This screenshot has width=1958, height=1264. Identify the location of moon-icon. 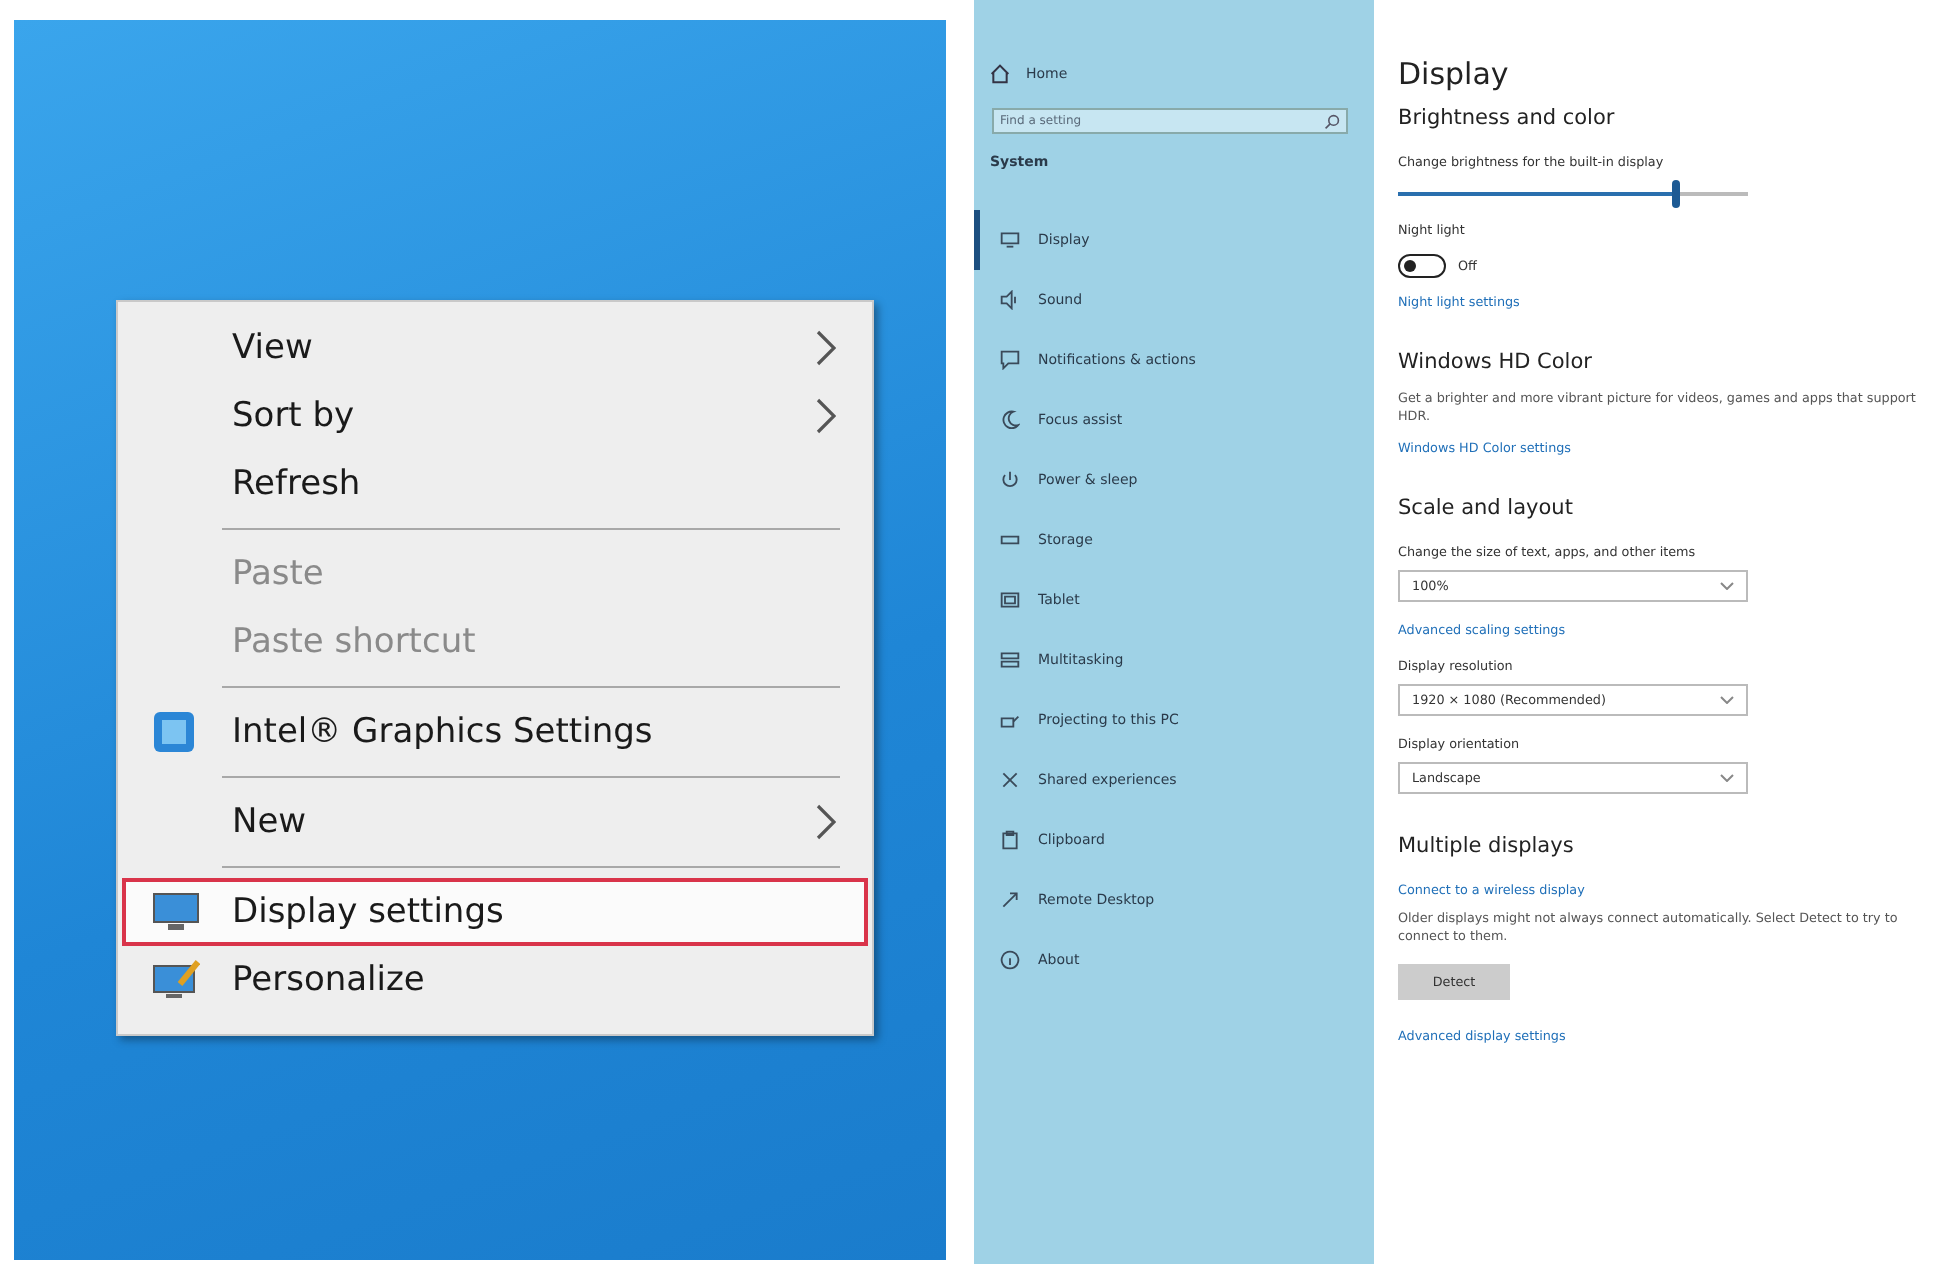
(1010, 420).